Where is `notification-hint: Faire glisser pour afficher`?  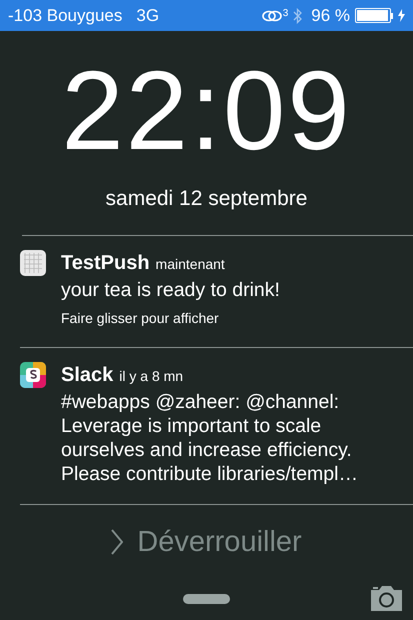
notification-hint: Faire glisser pour afficher is located at coordinates (140, 318).